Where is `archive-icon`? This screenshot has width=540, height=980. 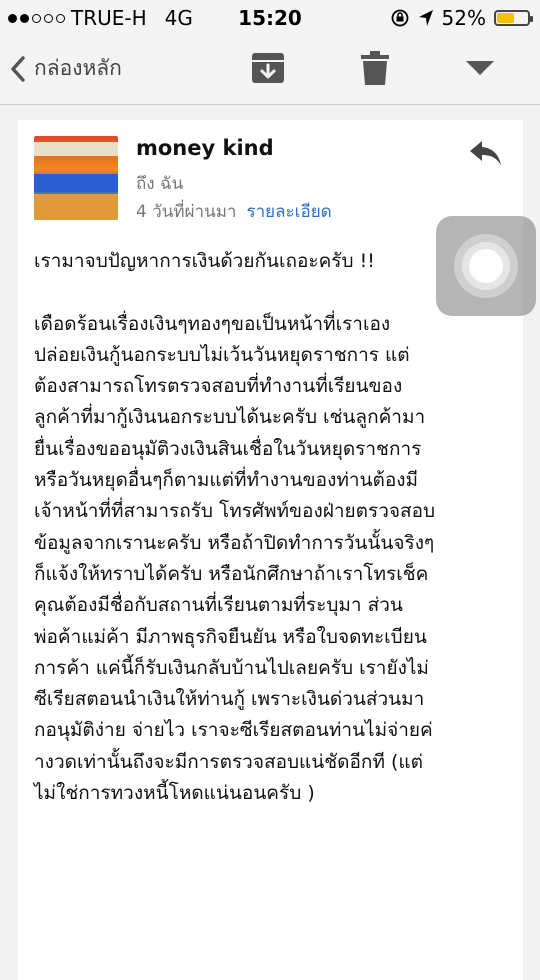 archive-icon is located at coordinates (268, 68).